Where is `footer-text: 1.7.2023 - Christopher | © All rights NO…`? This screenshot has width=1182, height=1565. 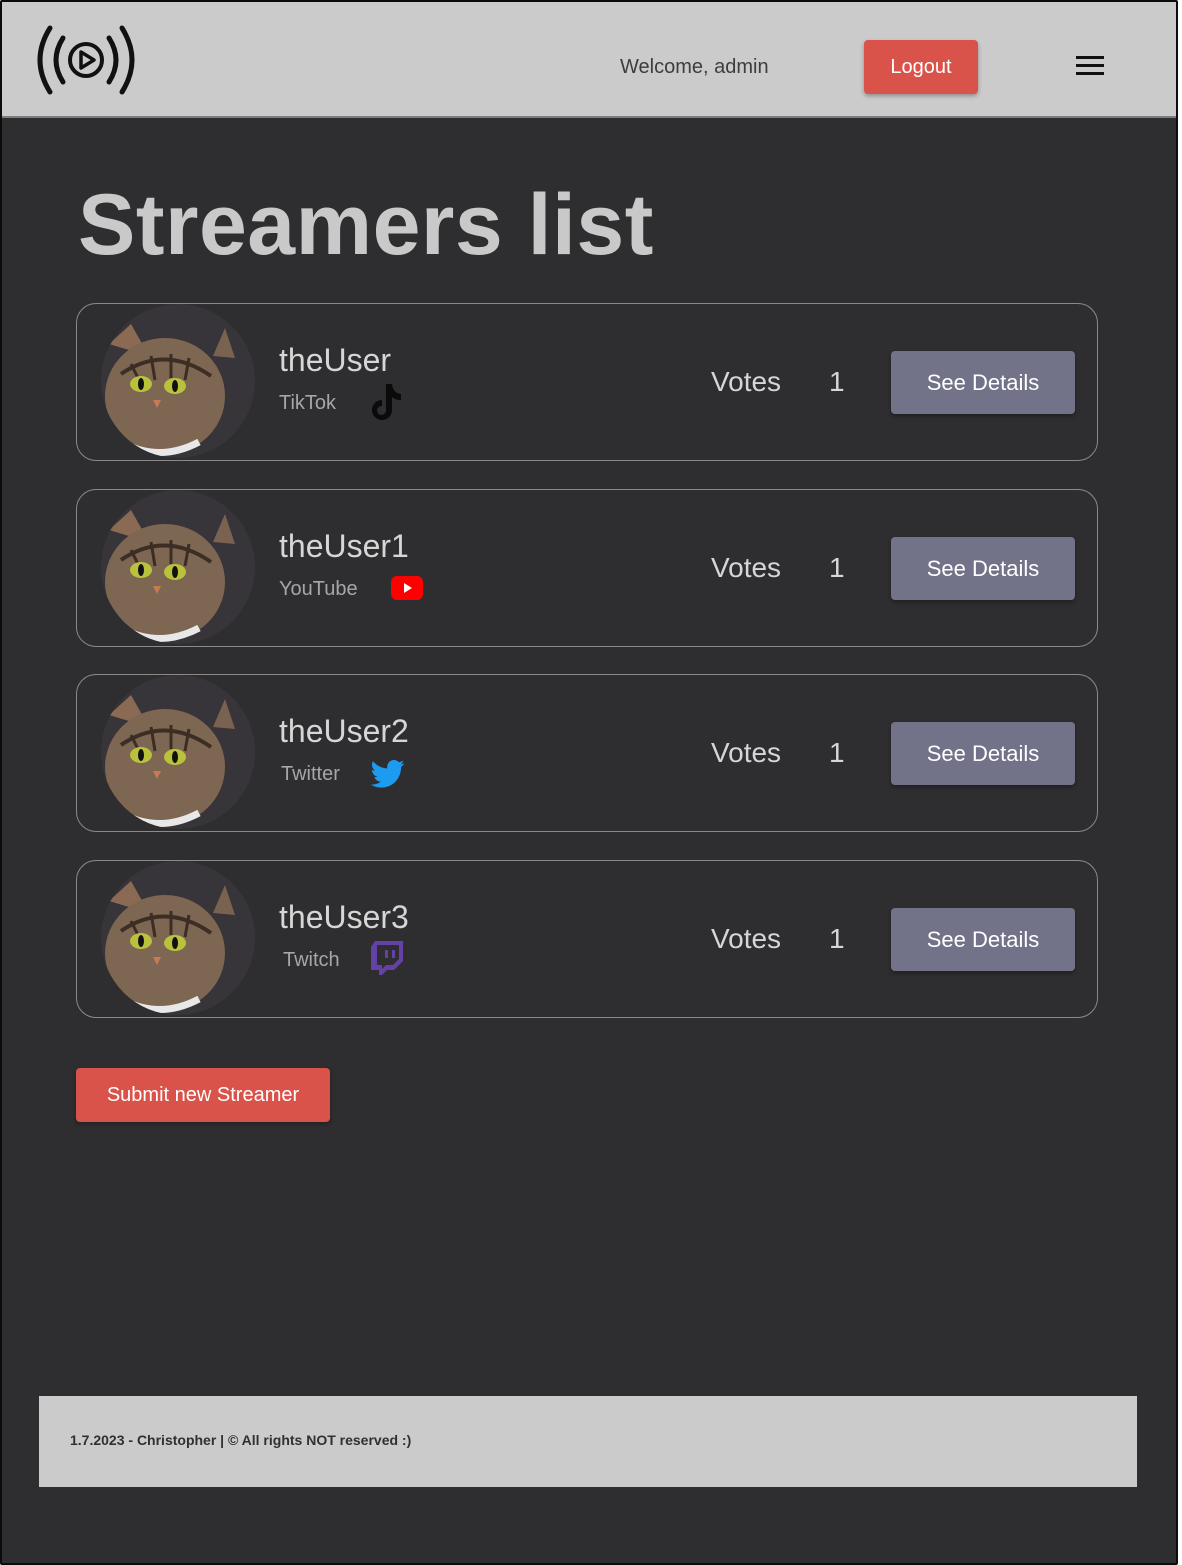 footer-text: 1.7.2023 - Christopher | © All rights NO… is located at coordinates (241, 1440).